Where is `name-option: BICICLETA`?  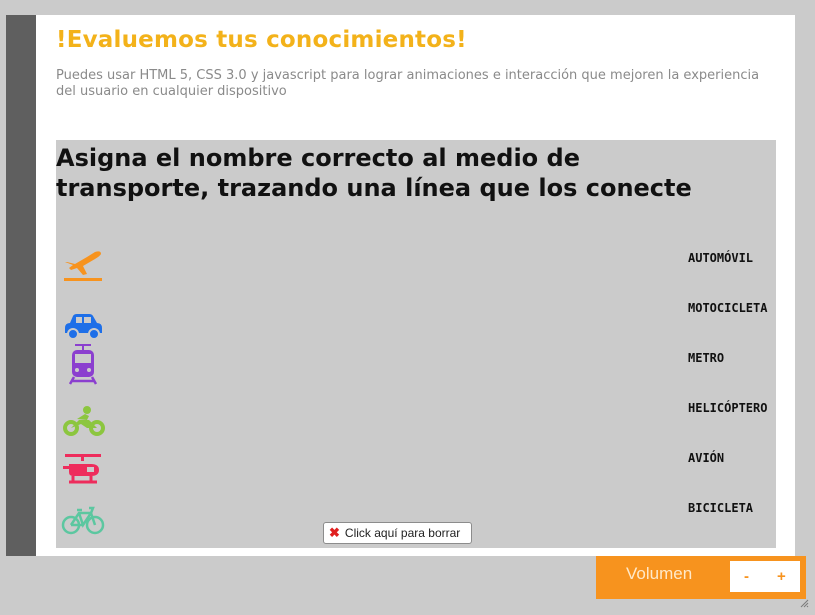 name-option: BICICLETA is located at coordinates (720, 508).